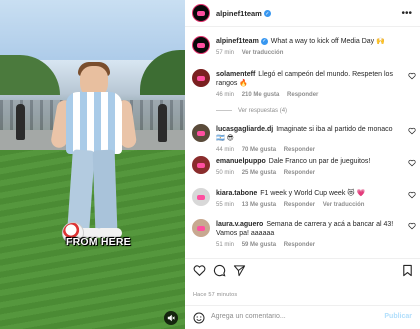 The height and width of the screenshot is (329, 420). I want to click on comment-composer: Publicar, so click(302, 317).